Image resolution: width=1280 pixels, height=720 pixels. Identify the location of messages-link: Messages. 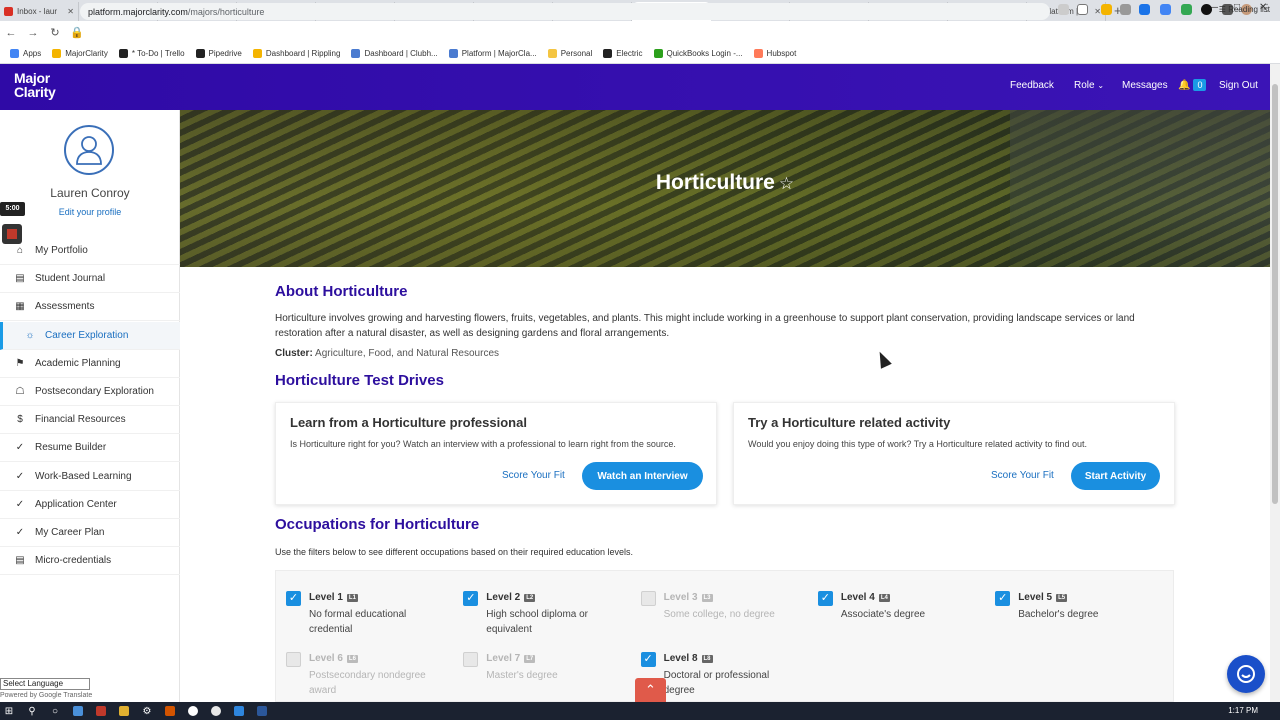
(1145, 85).